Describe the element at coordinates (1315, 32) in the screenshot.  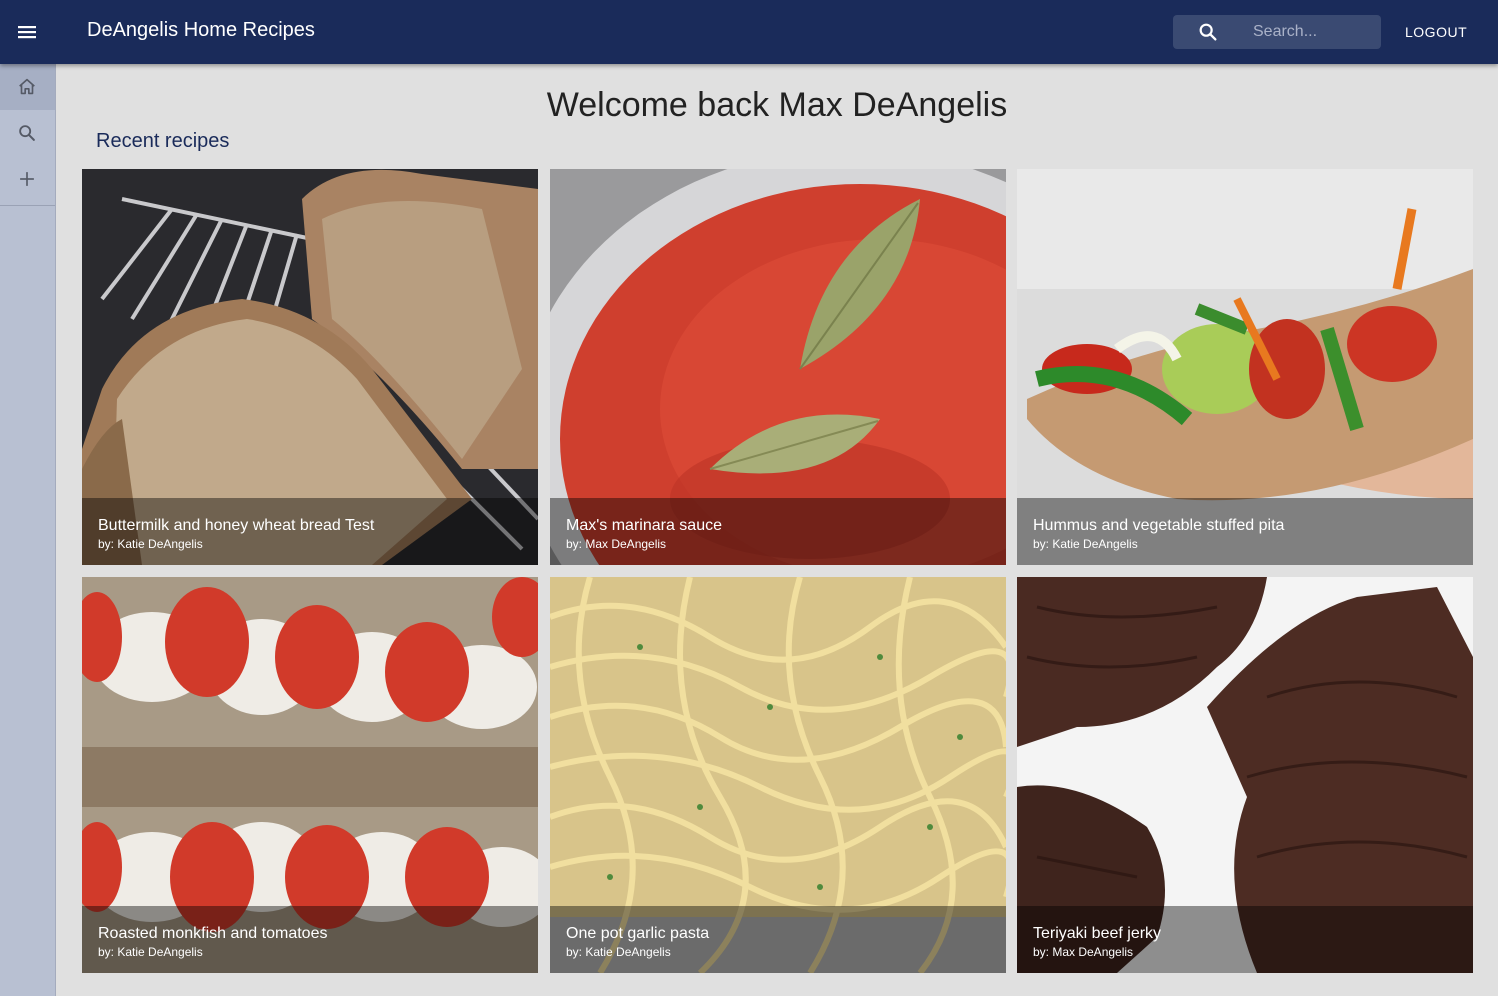
I see `search-input` at that location.